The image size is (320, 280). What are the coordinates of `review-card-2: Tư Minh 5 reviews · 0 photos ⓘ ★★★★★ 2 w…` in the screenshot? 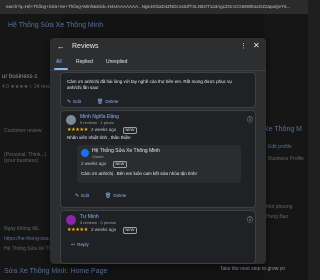 It's located at (158, 237).